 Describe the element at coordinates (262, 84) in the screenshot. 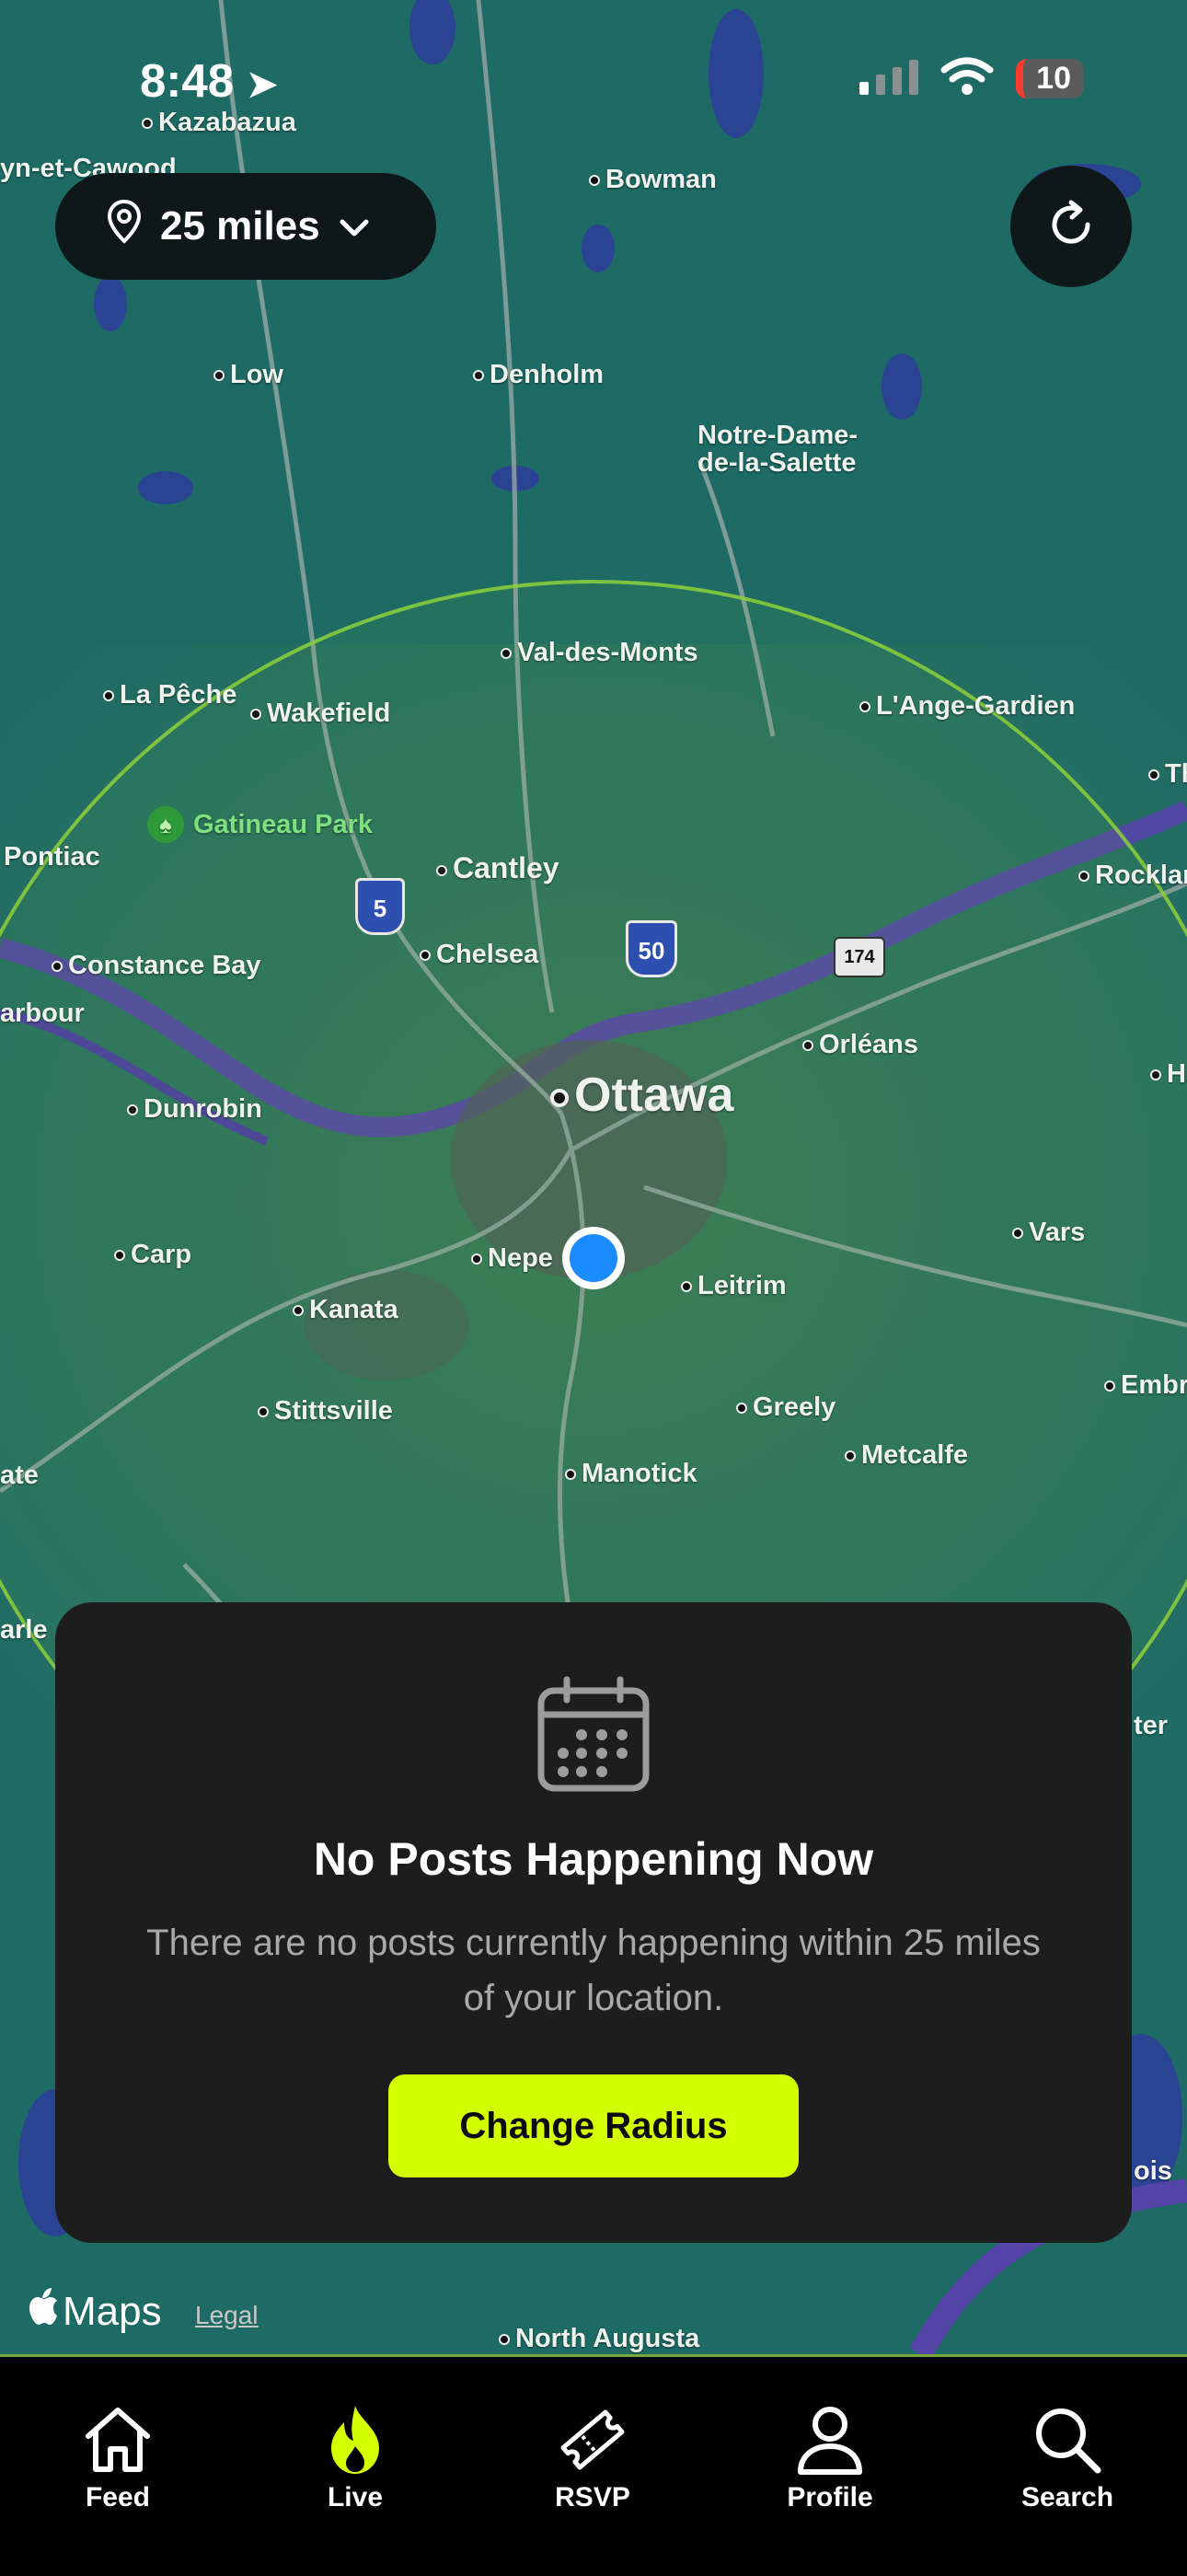

I see `location-arrow-icon: ➤` at that location.